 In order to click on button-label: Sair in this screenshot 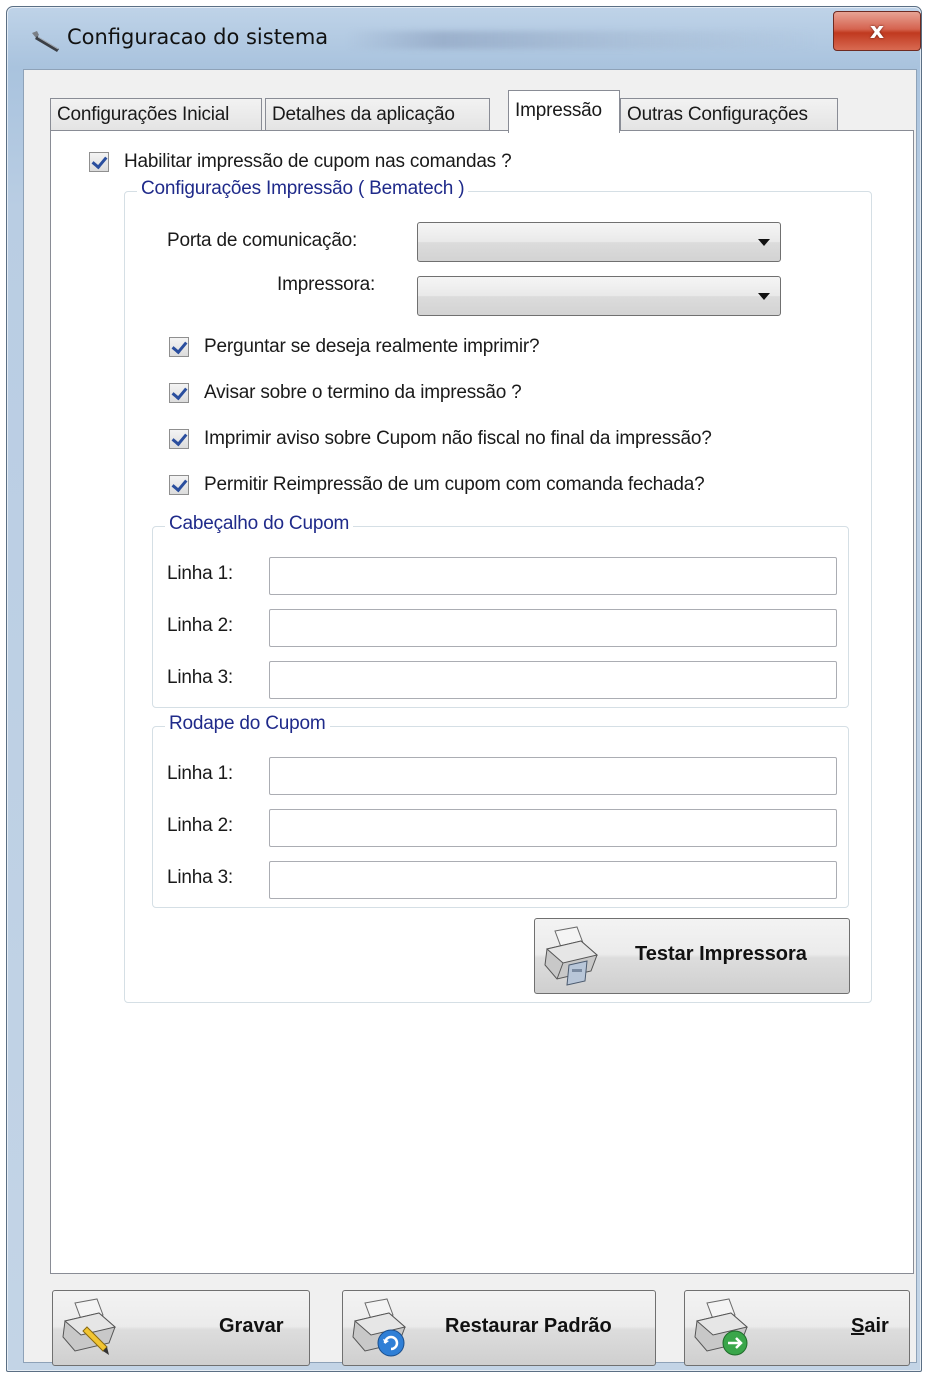, I will do `click(870, 1326)`.